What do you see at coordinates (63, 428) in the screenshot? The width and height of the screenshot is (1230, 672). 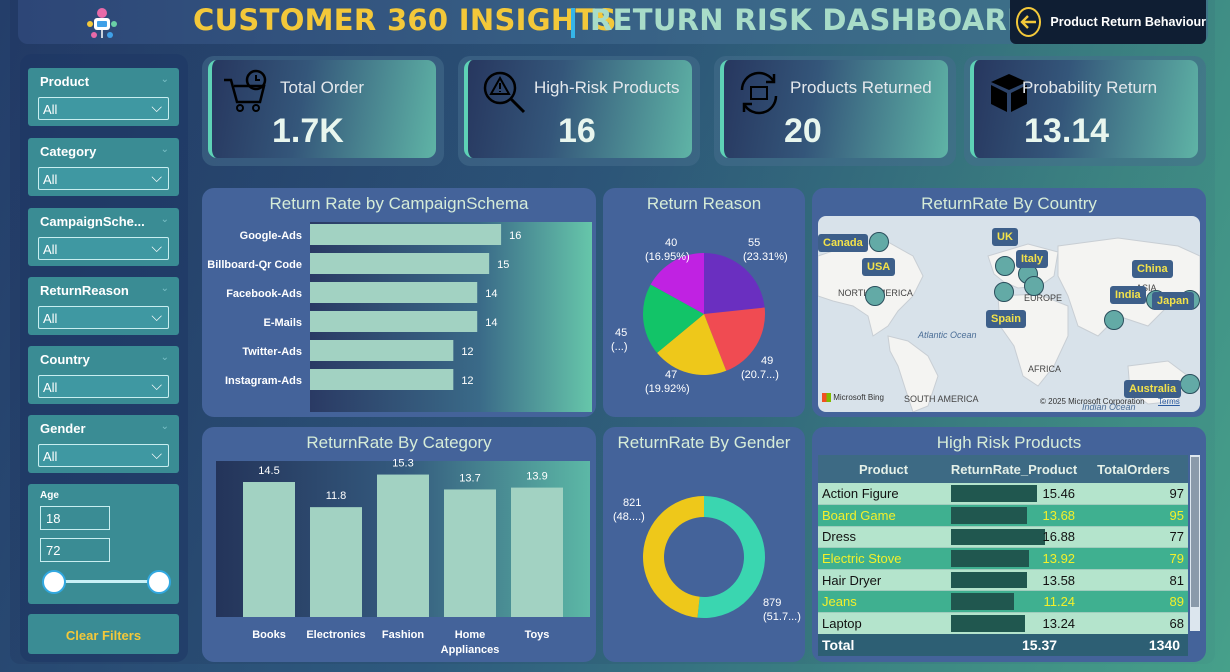 I see `slicer-label: Gender` at bounding box center [63, 428].